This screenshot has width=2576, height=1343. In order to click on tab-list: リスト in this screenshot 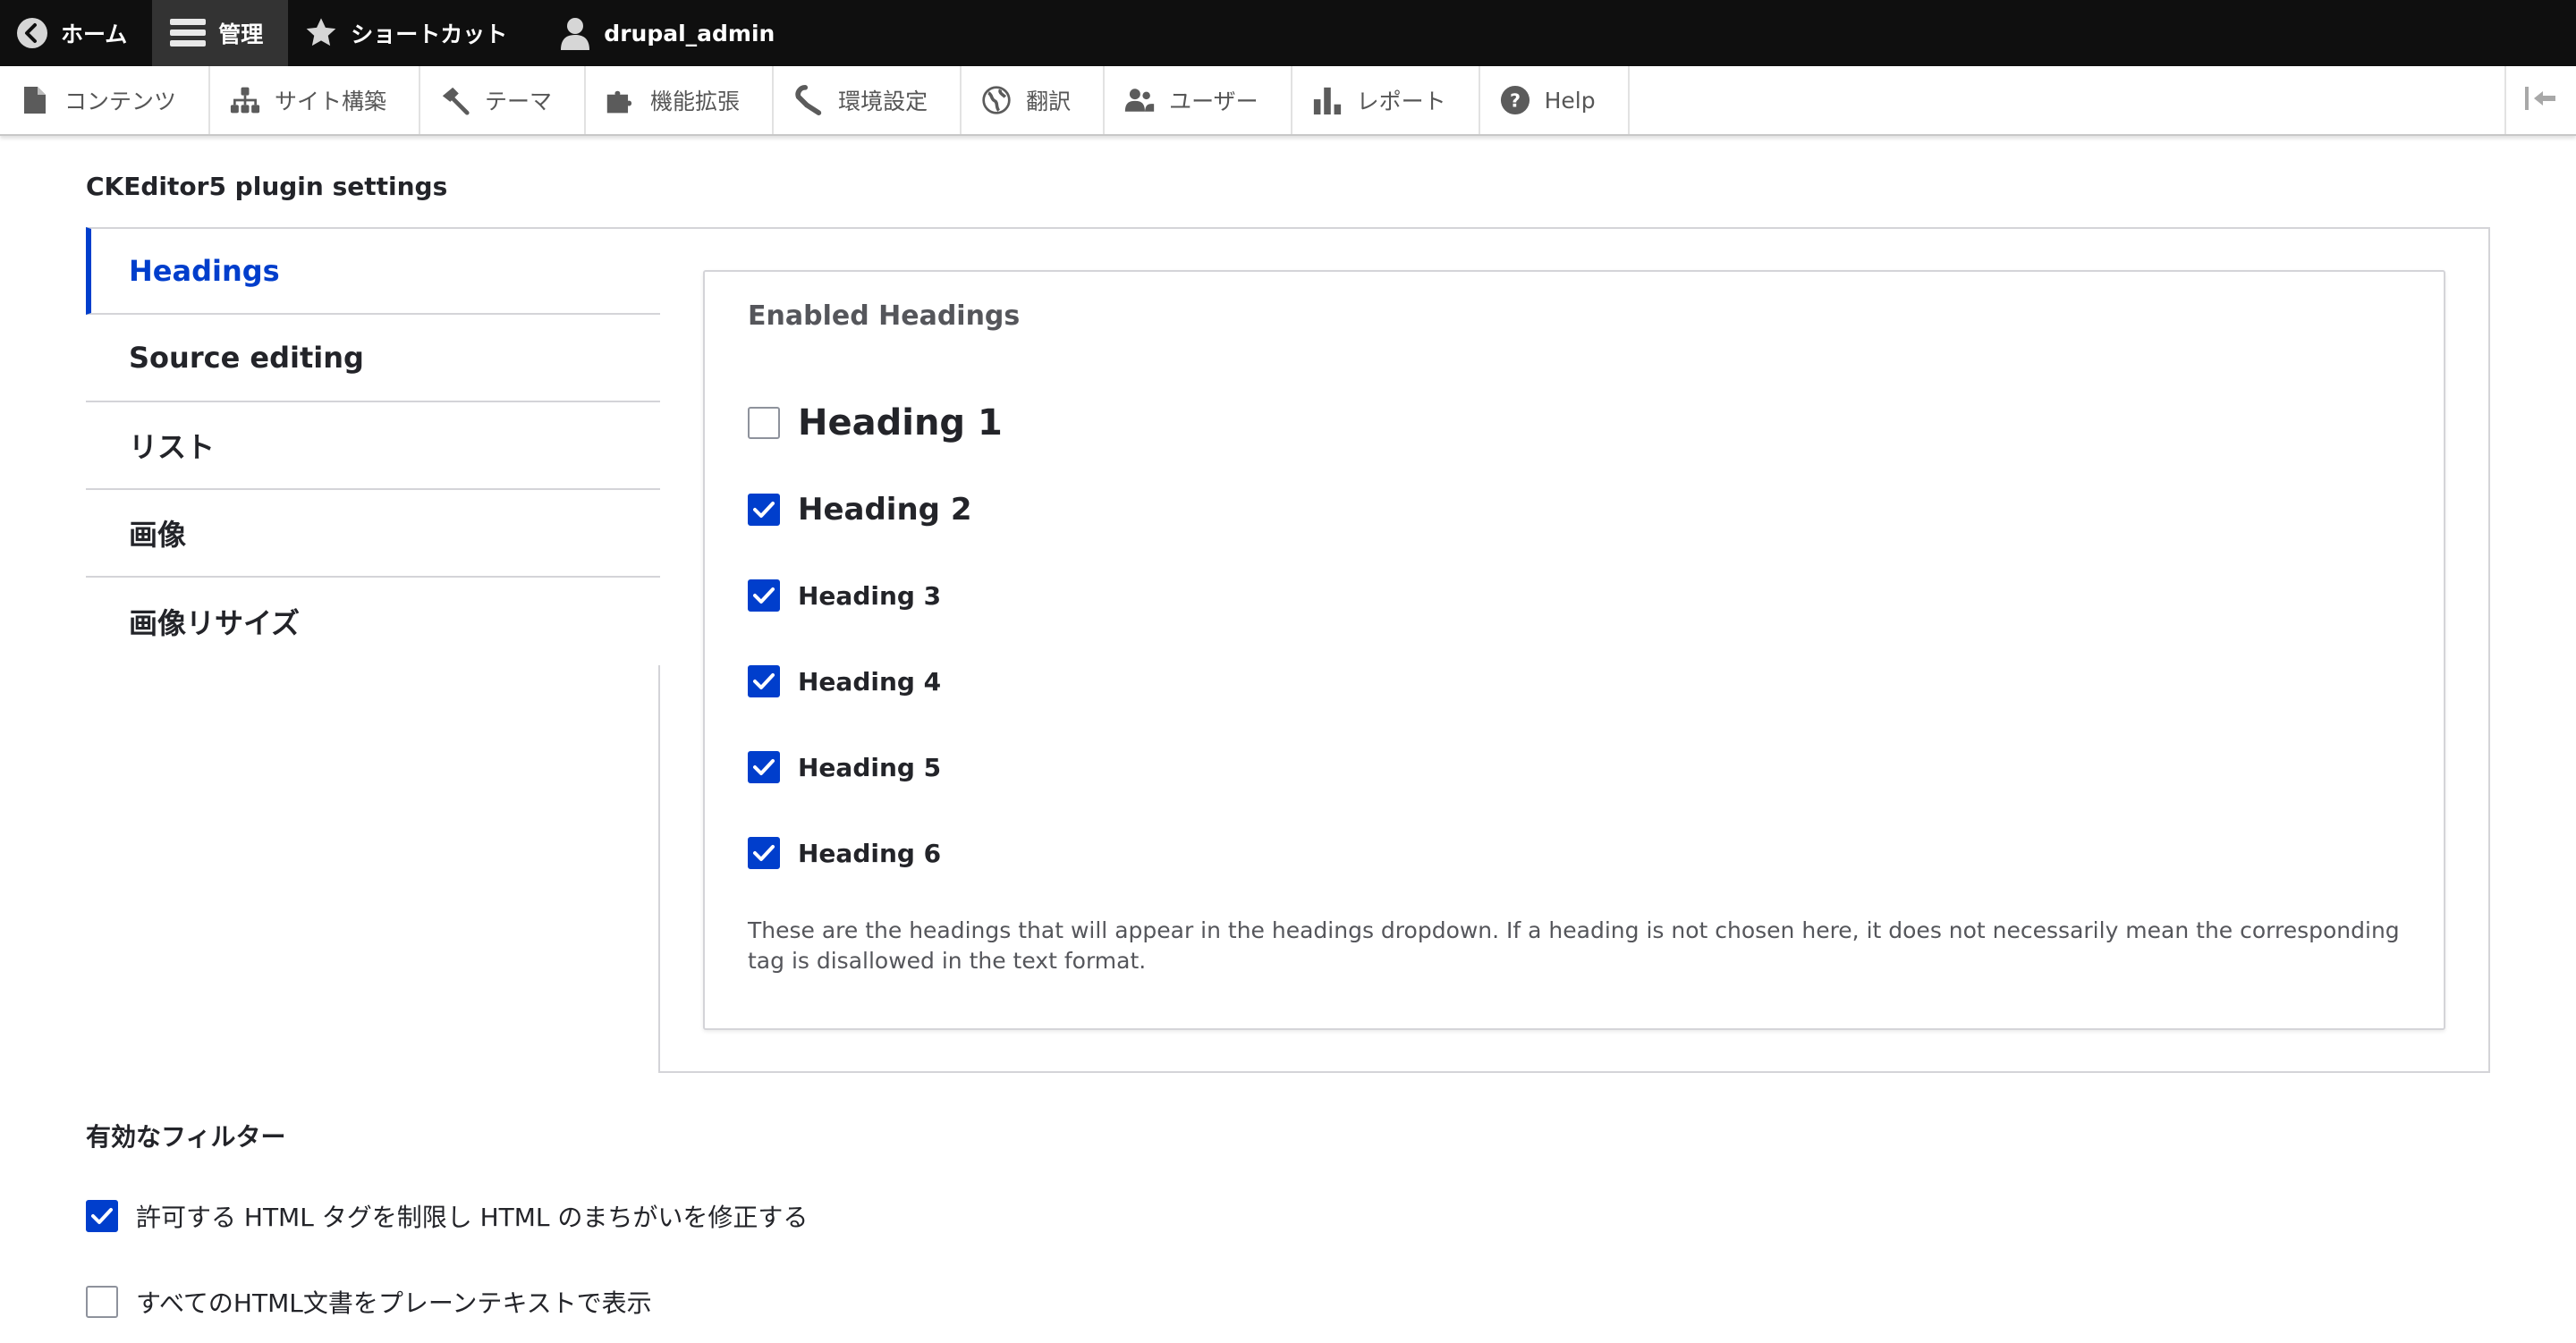, I will do `click(373, 446)`.